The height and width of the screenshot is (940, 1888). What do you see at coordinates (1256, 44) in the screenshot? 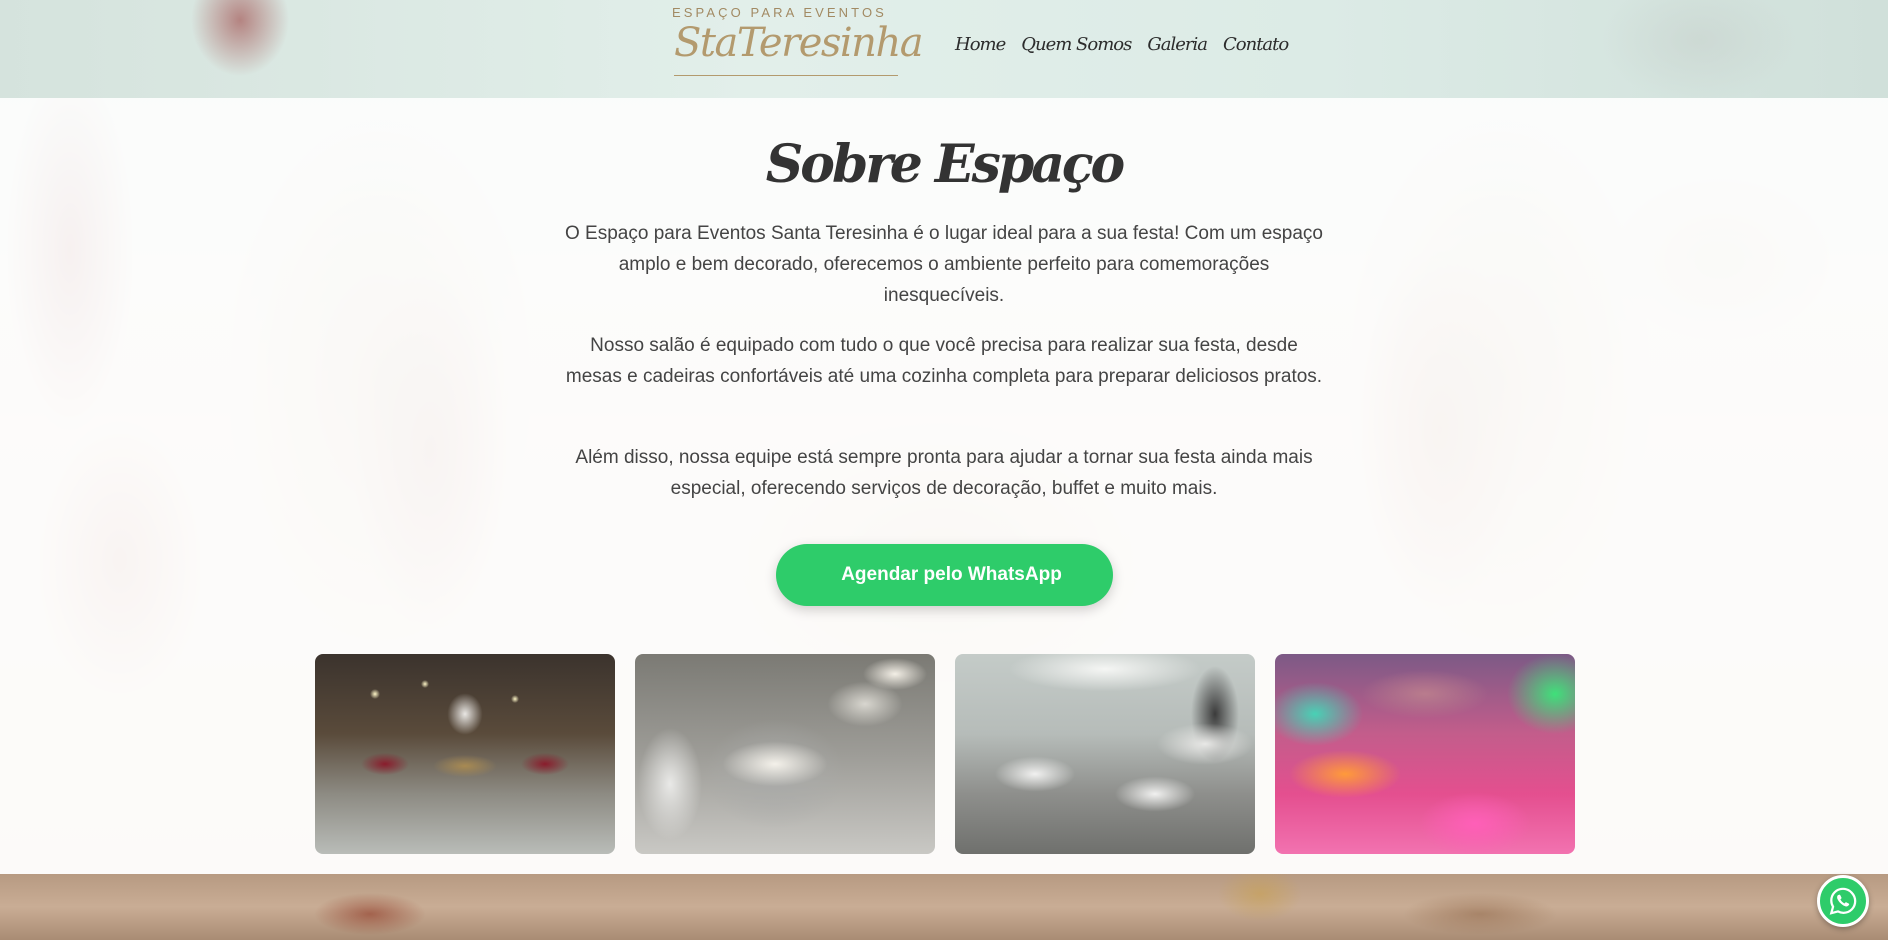
I see `nav-contato: Contato` at bounding box center [1256, 44].